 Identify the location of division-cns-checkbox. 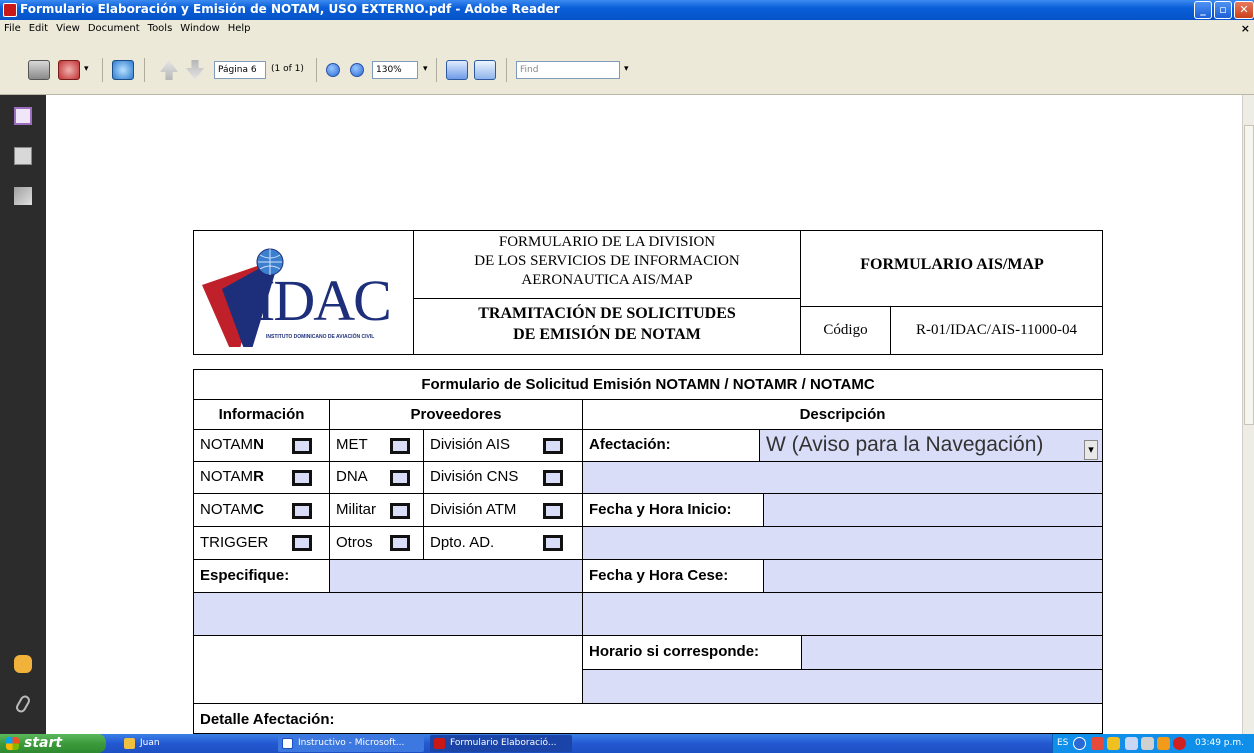
(553, 478).